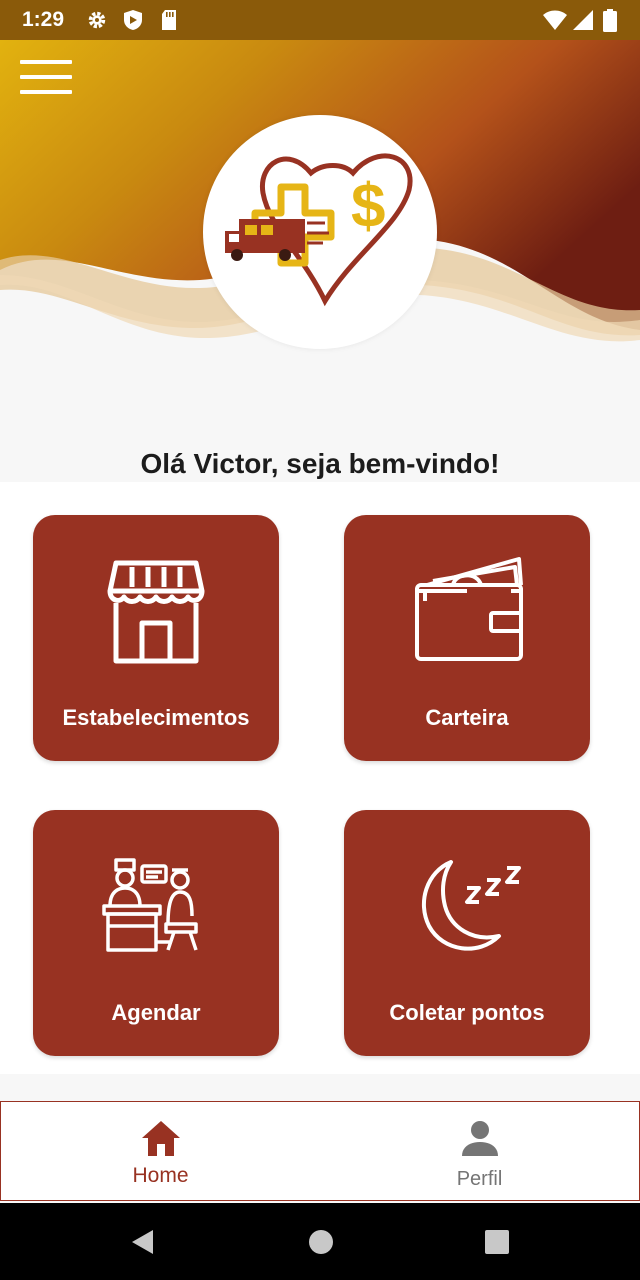  What do you see at coordinates (467, 717) in the screenshot?
I see `card-label: Carteira` at bounding box center [467, 717].